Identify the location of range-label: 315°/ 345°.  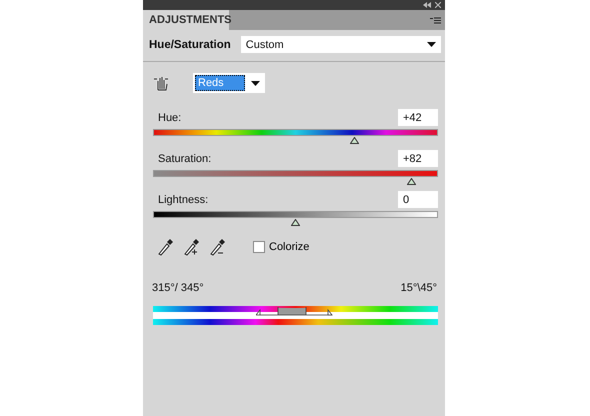
(178, 288).